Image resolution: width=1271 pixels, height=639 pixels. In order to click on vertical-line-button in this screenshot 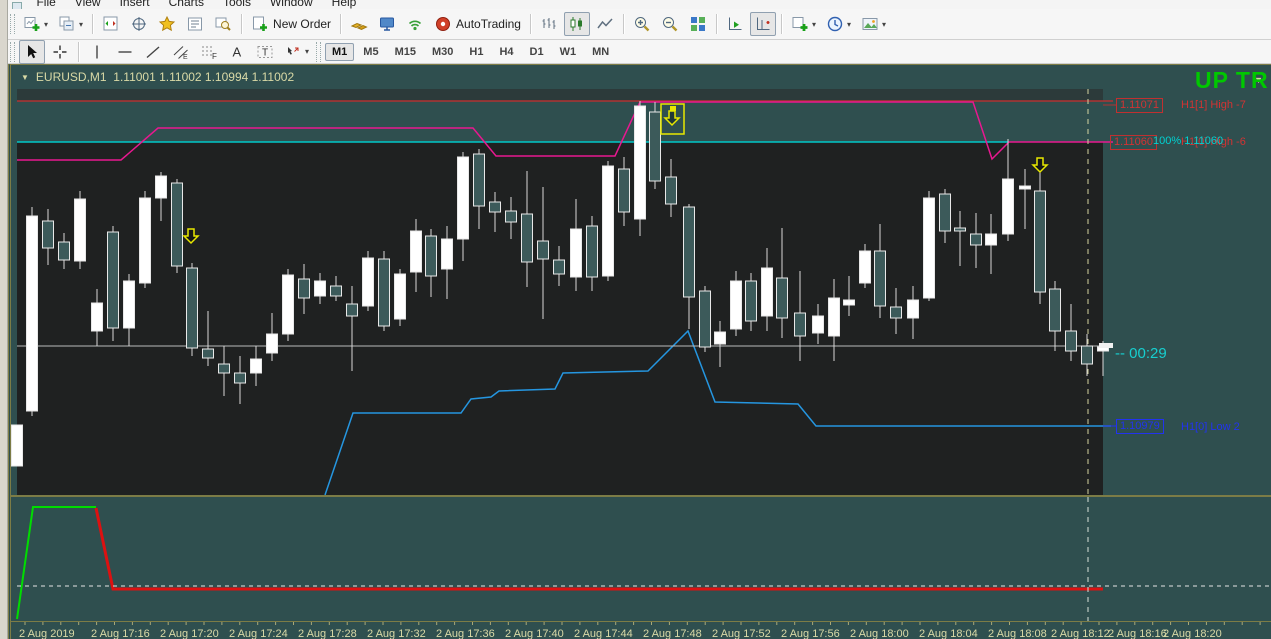, I will do `click(97, 52)`.